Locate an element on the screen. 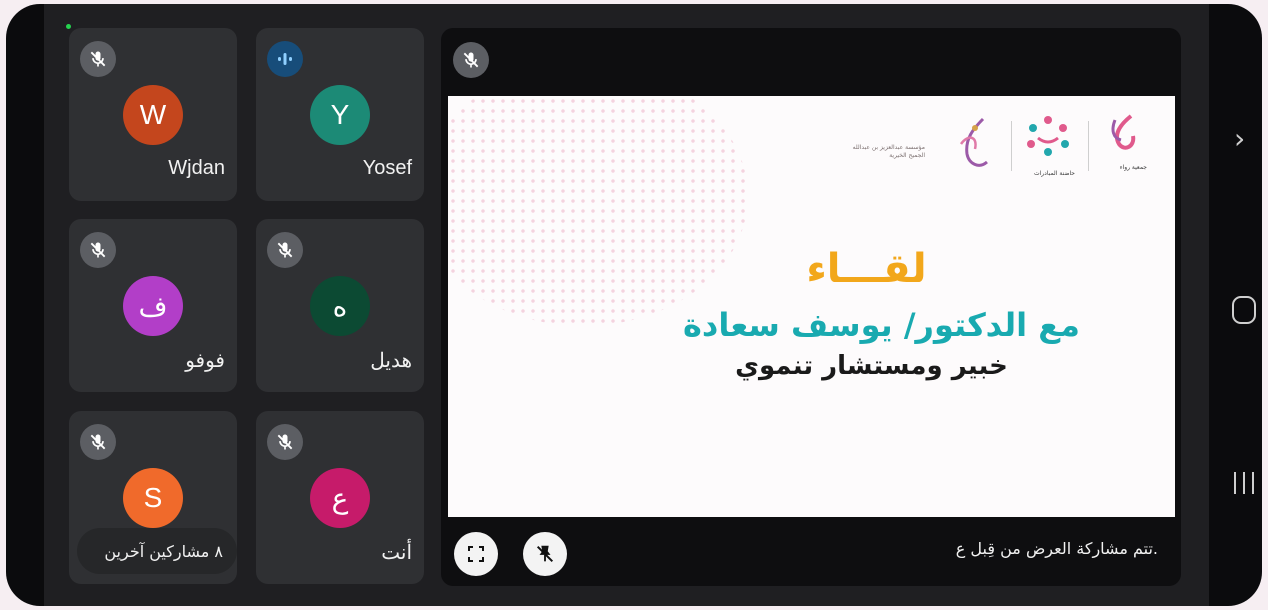 The height and width of the screenshot is (610, 1268). slide-caption: خبير ومستشار تنموي is located at coordinates (871, 366).